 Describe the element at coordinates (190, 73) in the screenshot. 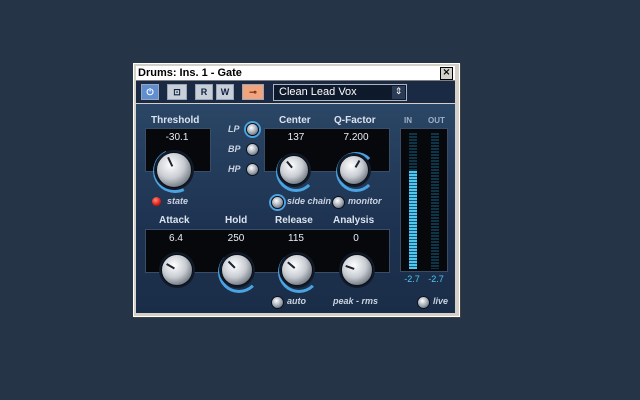

I see `window-title: Drums: Ins. 1 - Gate` at that location.